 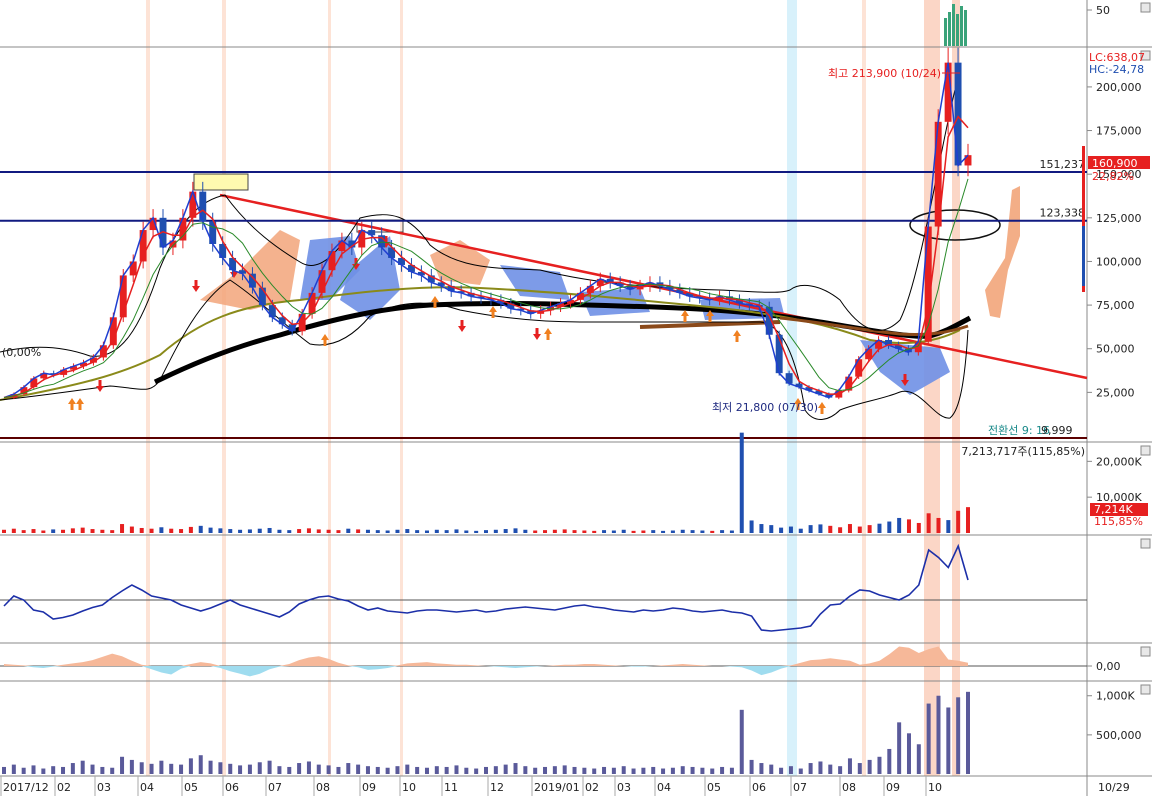 What do you see at coordinates (497, 787) in the screenshot?
I see `time-tick-label: 12` at bounding box center [497, 787].